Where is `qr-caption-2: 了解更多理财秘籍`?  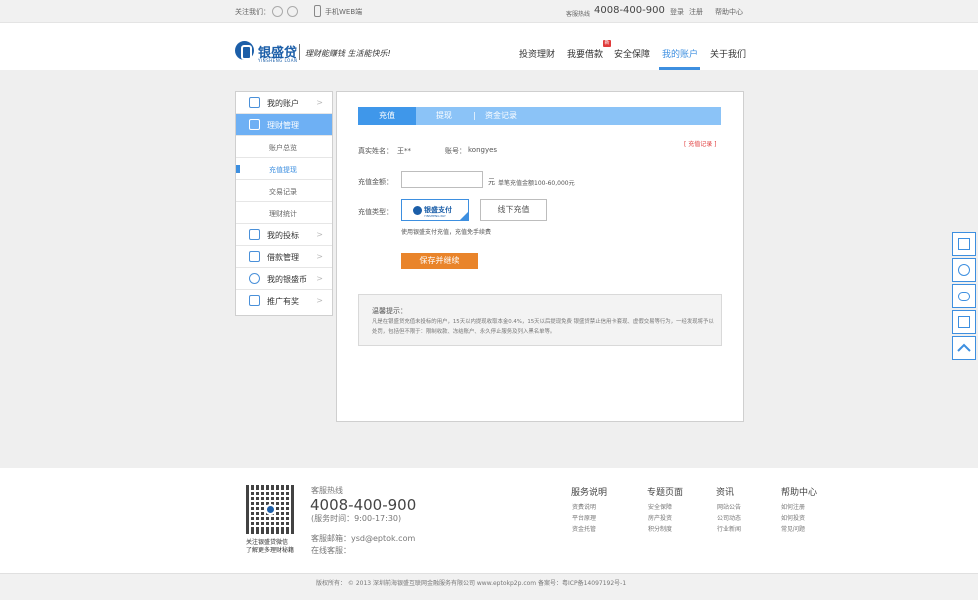
qr-caption-2: 了解更多理财秘籍 is located at coordinates (270, 550).